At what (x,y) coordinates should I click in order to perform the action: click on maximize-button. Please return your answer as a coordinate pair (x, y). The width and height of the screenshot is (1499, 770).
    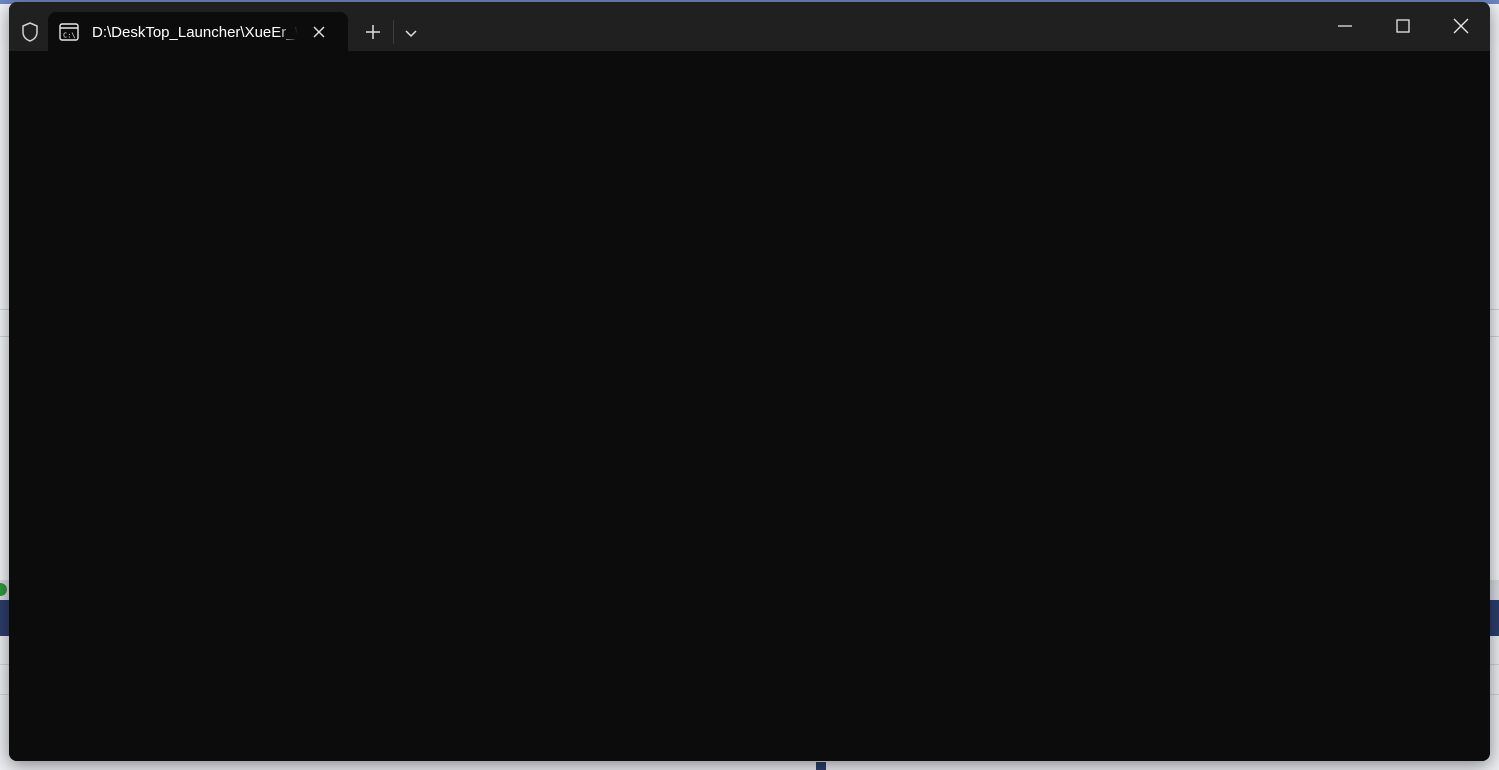
    Looking at the image, I should click on (1403, 26).